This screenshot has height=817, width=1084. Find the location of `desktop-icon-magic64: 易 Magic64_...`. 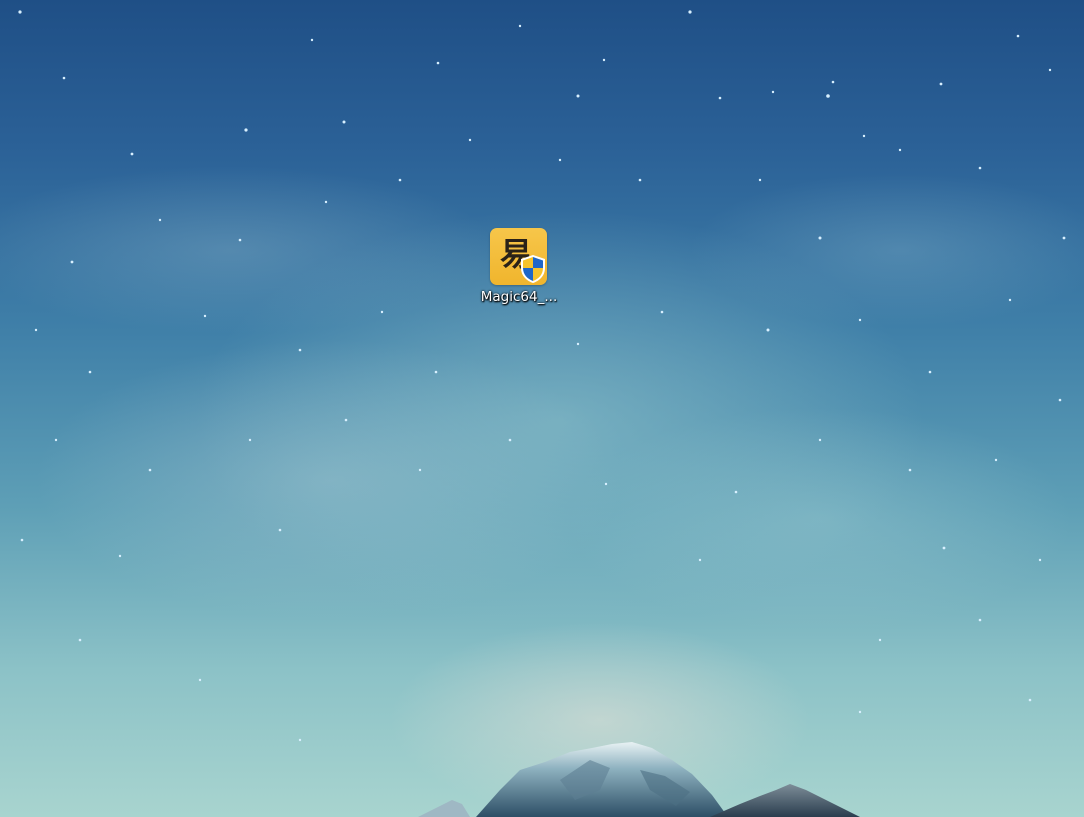

desktop-icon-magic64: 易 Magic64_... is located at coordinates (519, 270).